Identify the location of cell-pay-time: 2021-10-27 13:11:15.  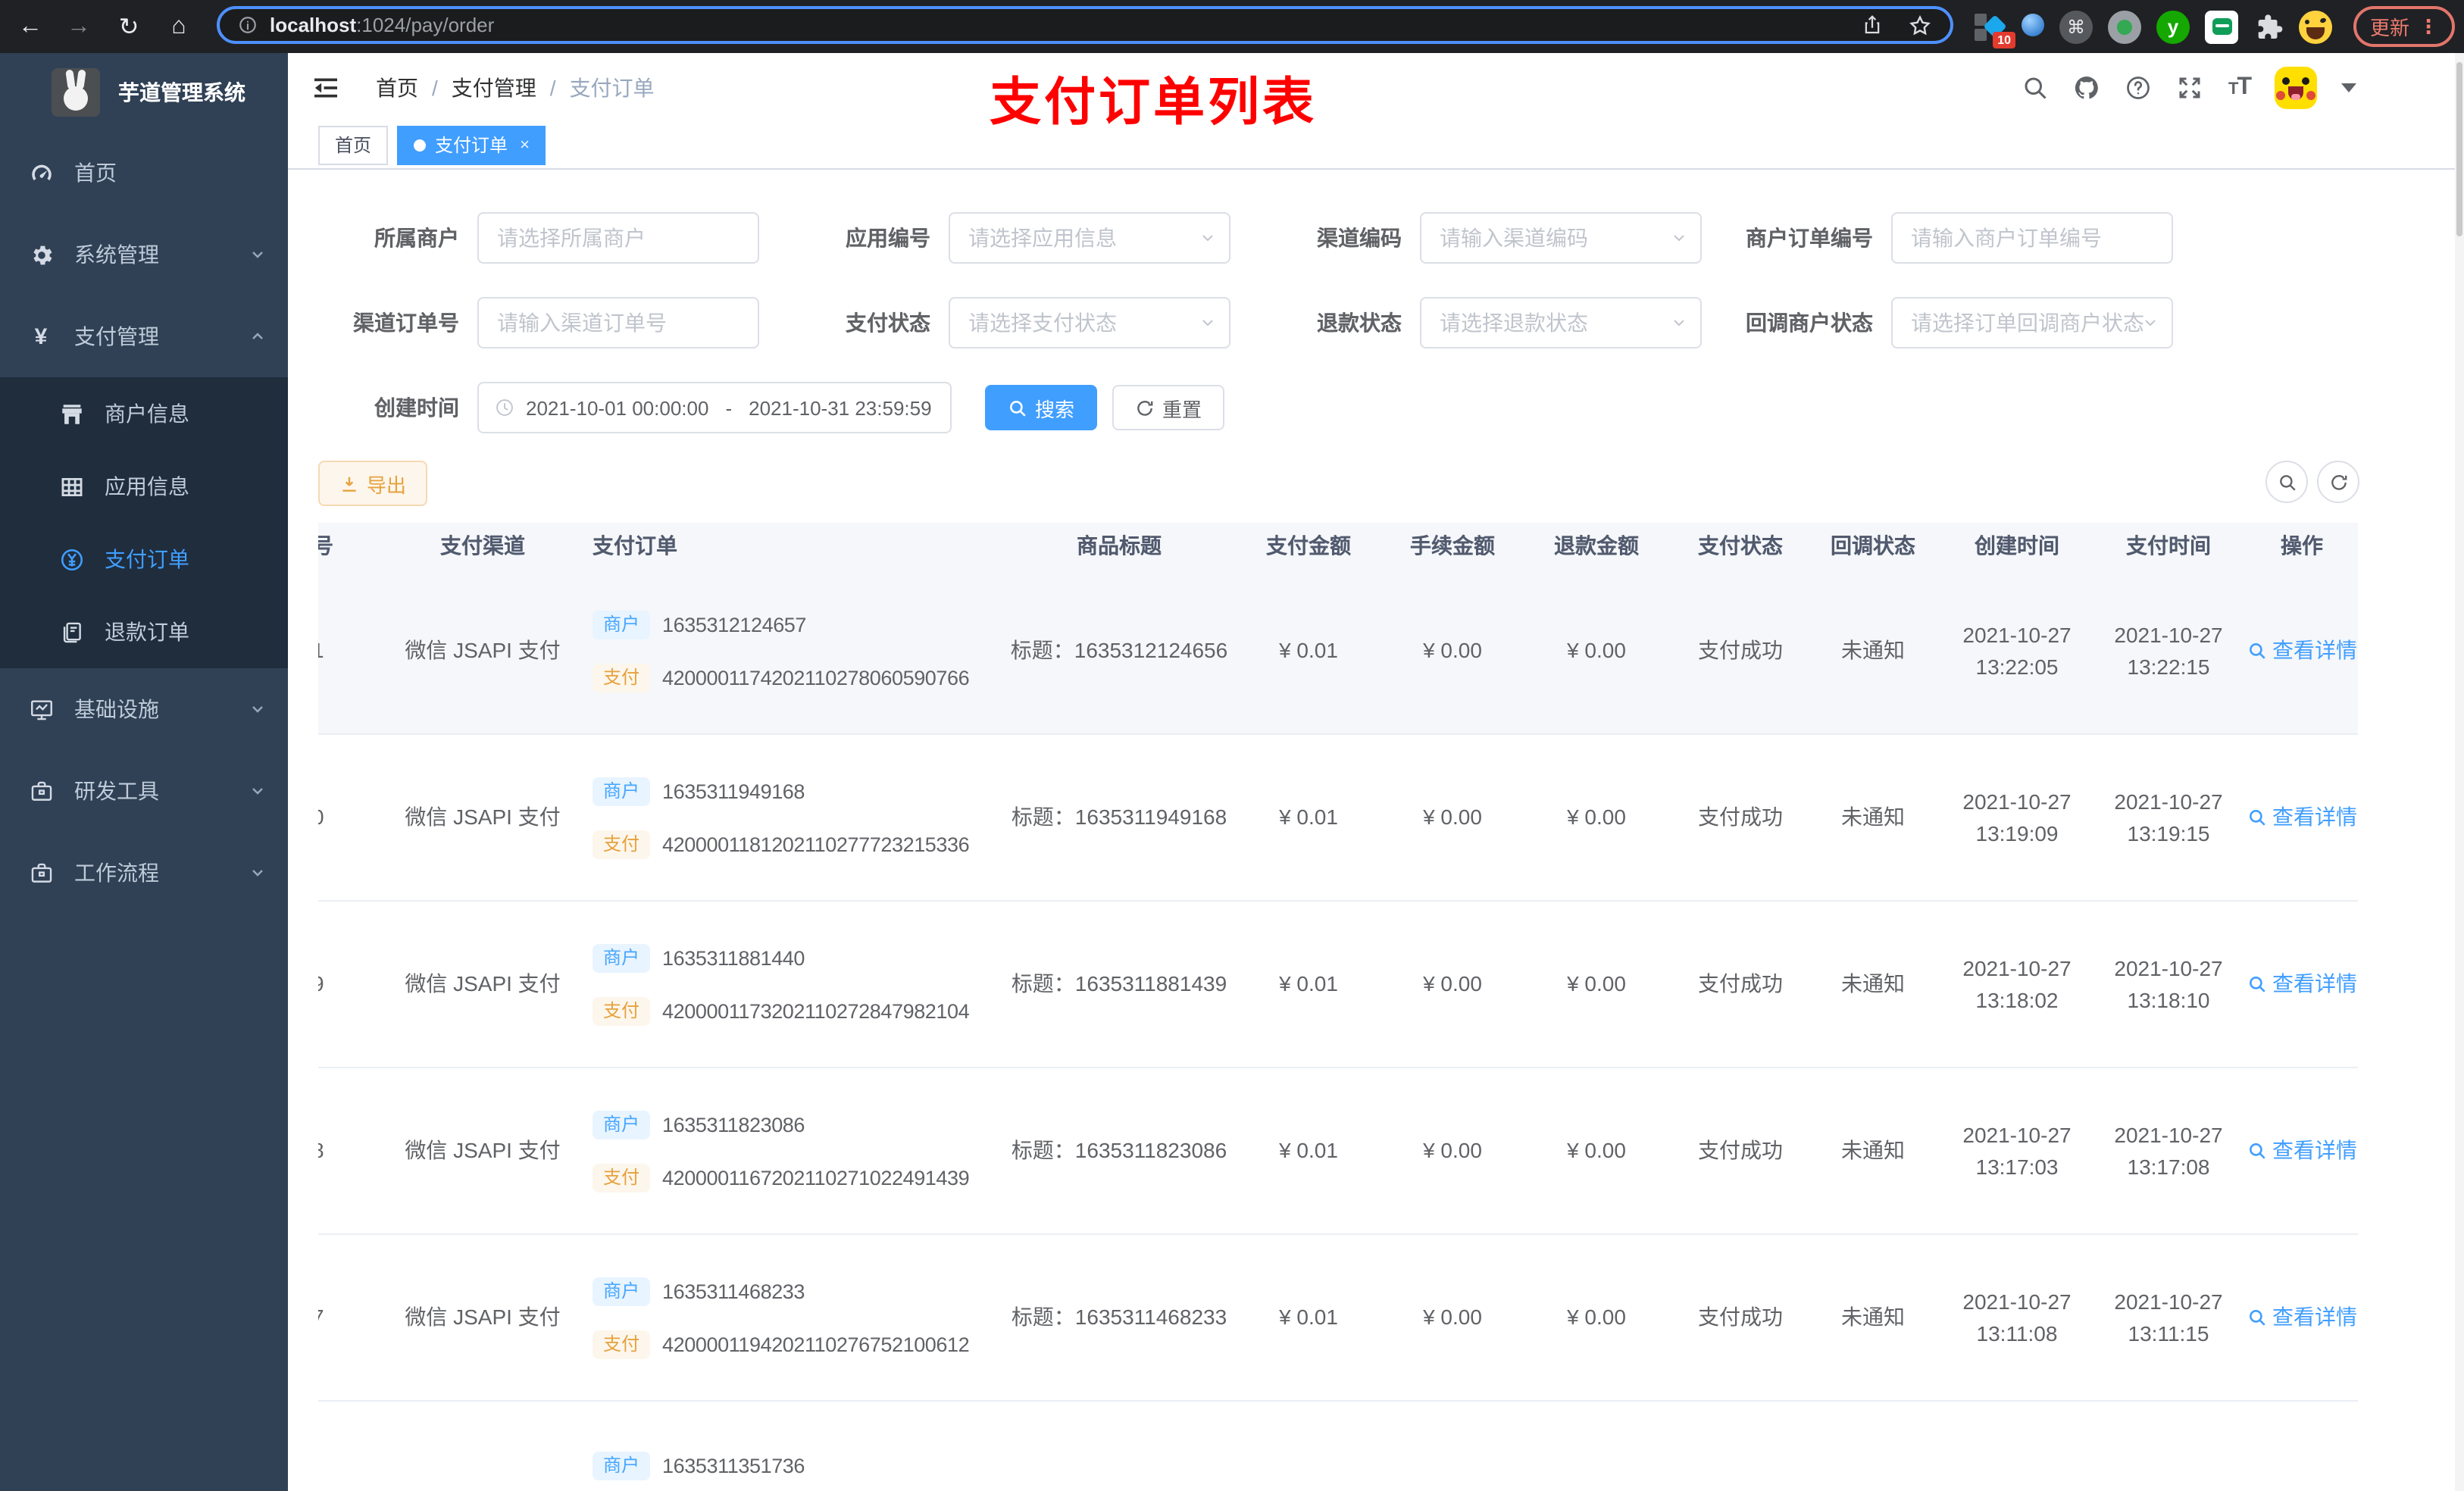
(2168, 1317).